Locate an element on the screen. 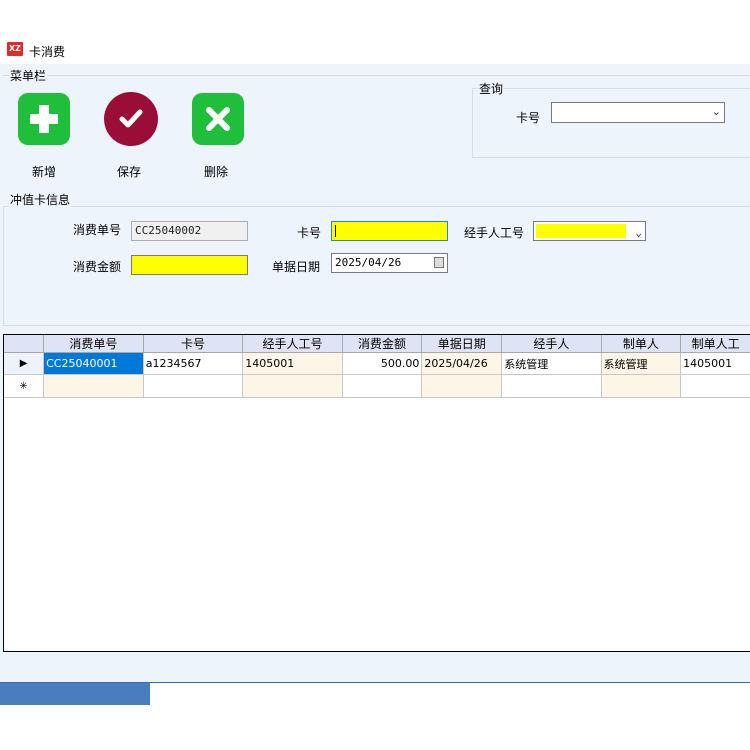  delete-button is located at coordinates (218, 119).